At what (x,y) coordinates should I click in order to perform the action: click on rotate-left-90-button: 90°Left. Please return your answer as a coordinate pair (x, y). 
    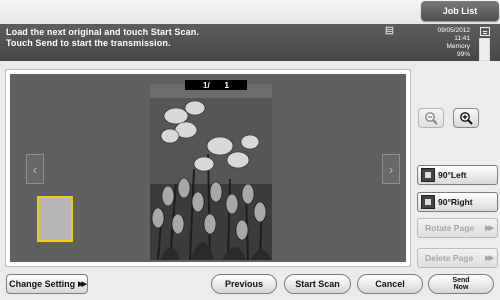
    Looking at the image, I should click on (457, 175).